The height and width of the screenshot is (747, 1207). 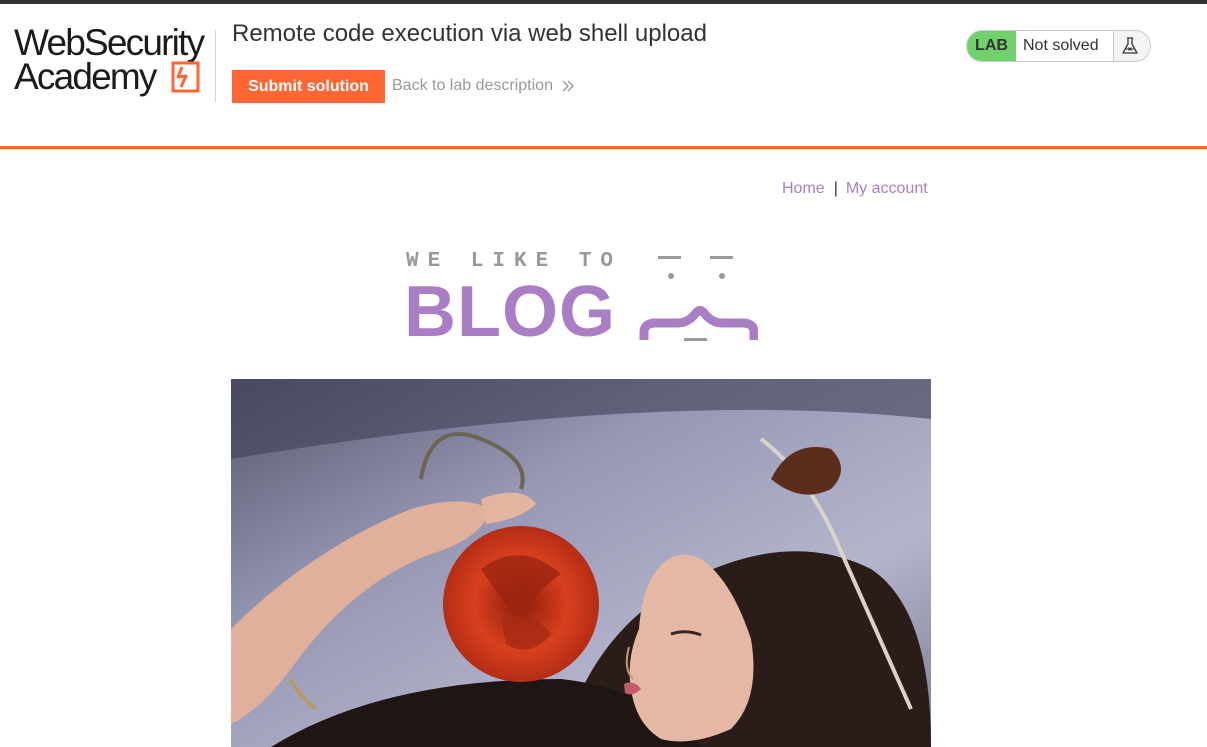 I want to click on lab-status-text: Not solved, so click(x=1065, y=46).